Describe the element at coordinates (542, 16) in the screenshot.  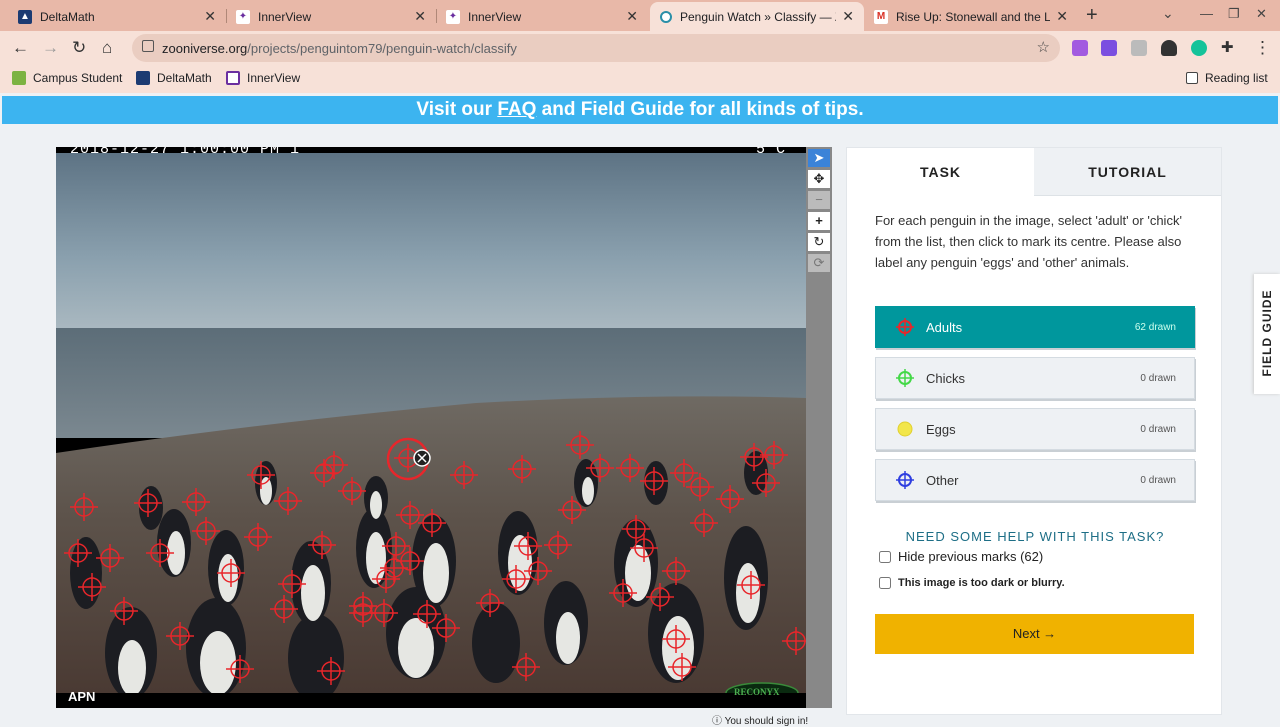
I see `tab-innerview-2: ✦ InnerView ✕` at that location.